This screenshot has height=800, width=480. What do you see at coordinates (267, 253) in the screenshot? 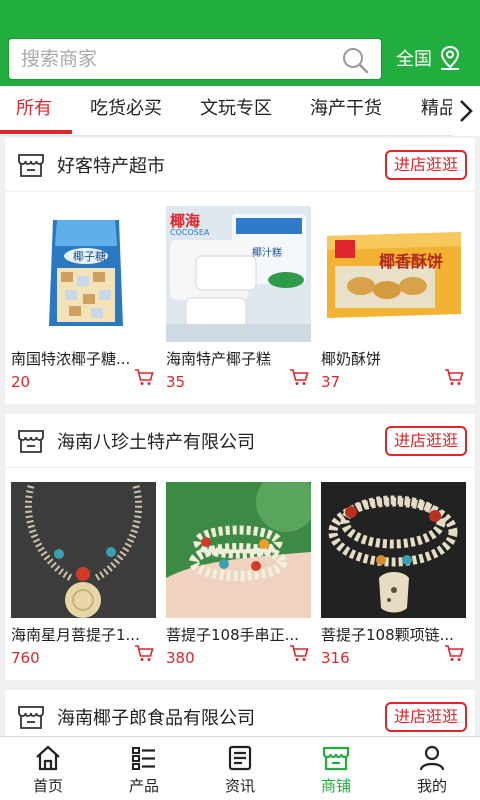
I see `package-text: 椰汁糕` at bounding box center [267, 253].